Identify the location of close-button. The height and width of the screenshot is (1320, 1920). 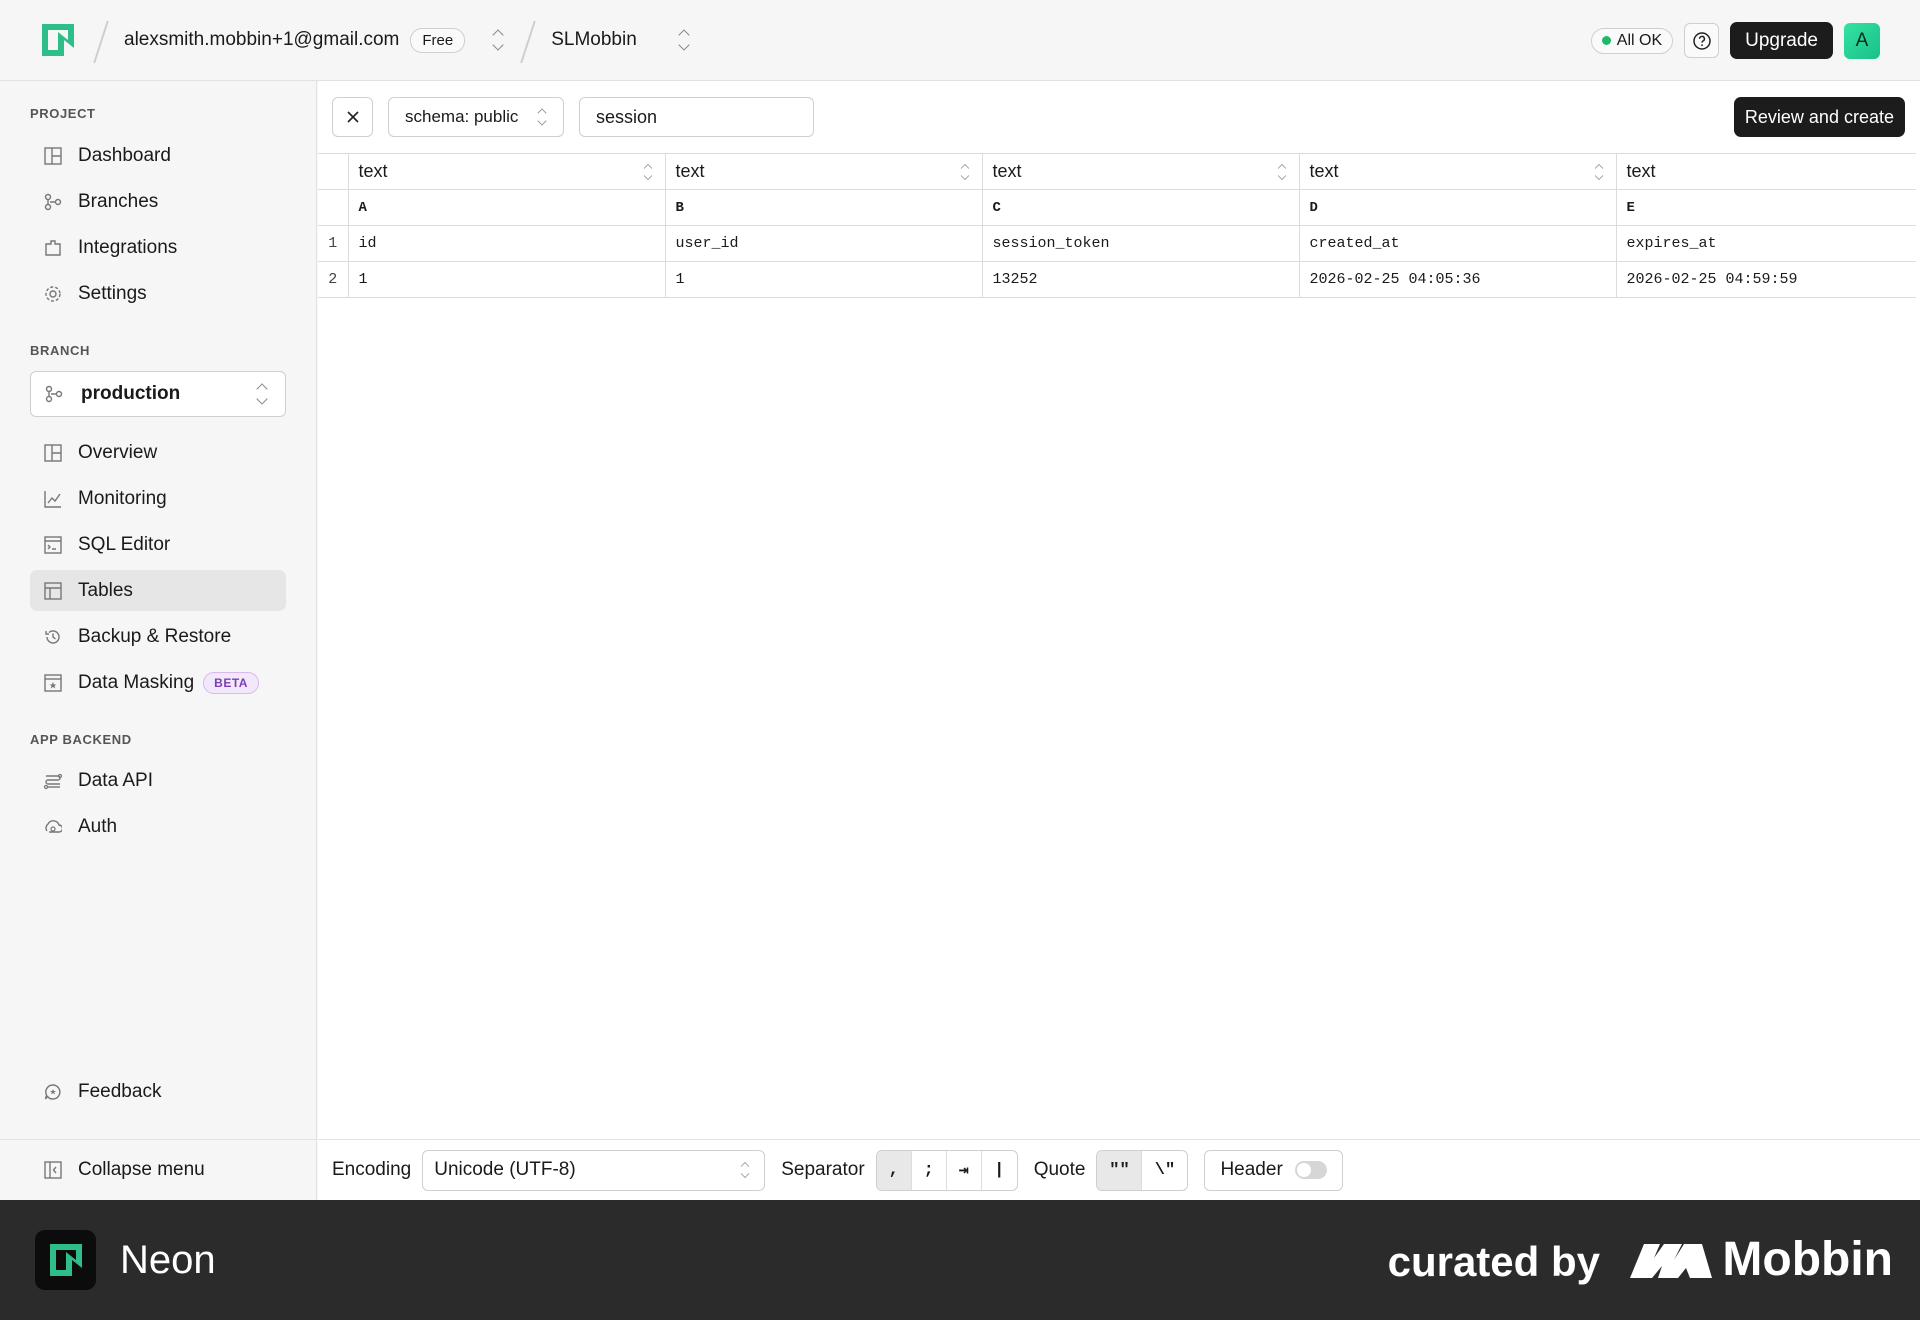
(352, 117).